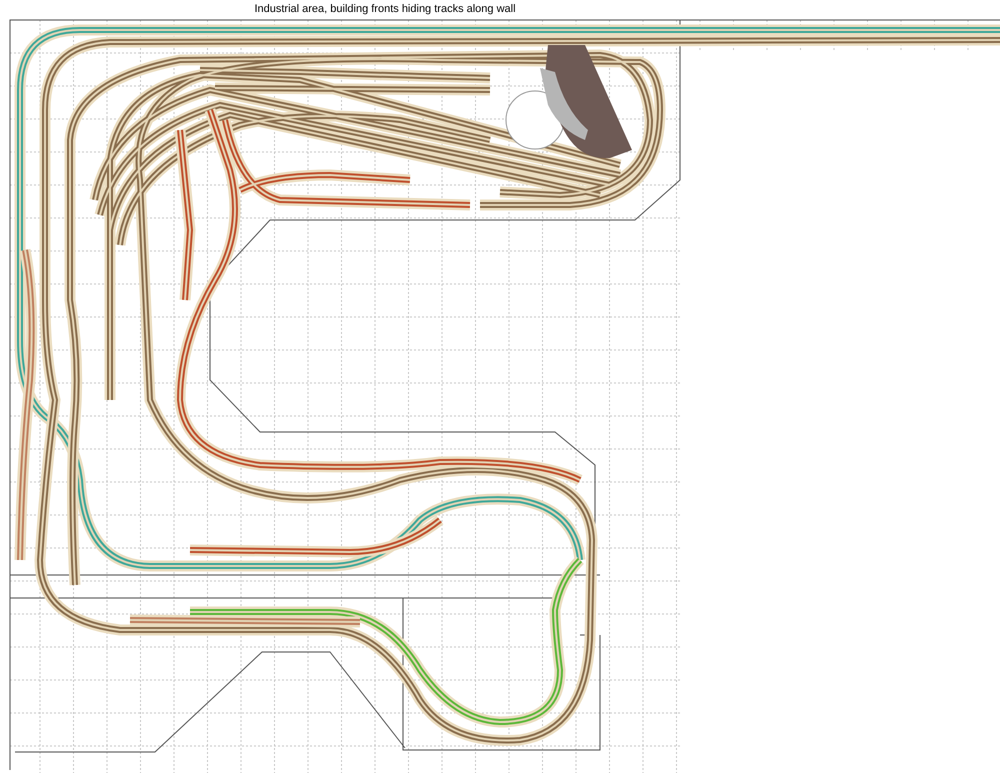 The width and height of the screenshot is (1000, 773). Describe the element at coordinates (535, 120) in the screenshot. I see `turntable` at that location.